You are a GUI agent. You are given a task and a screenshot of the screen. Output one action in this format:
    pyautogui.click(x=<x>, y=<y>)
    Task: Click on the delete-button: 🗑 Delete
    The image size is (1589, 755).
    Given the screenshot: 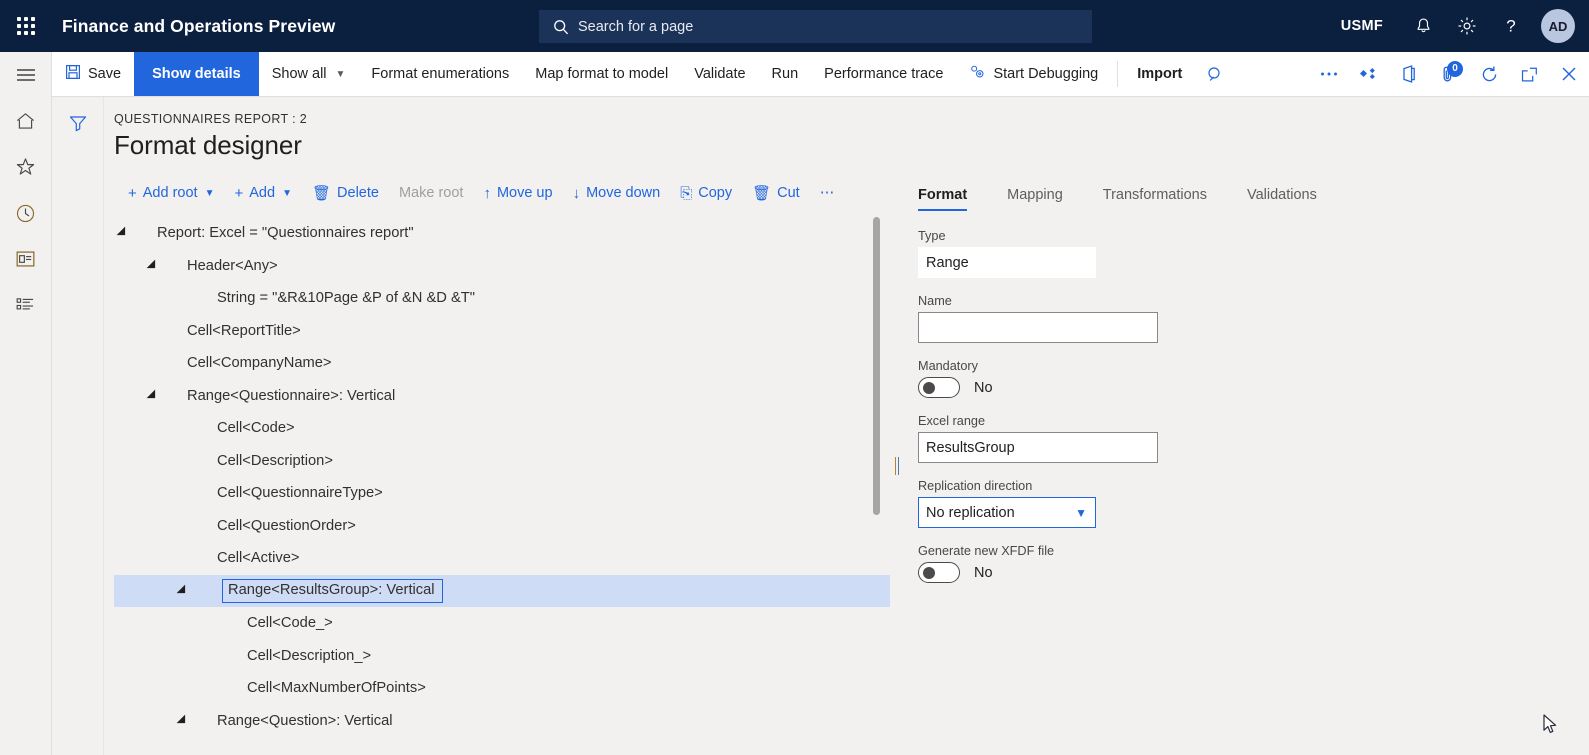 What is the action you would take?
    pyautogui.click(x=345, y=193)
    